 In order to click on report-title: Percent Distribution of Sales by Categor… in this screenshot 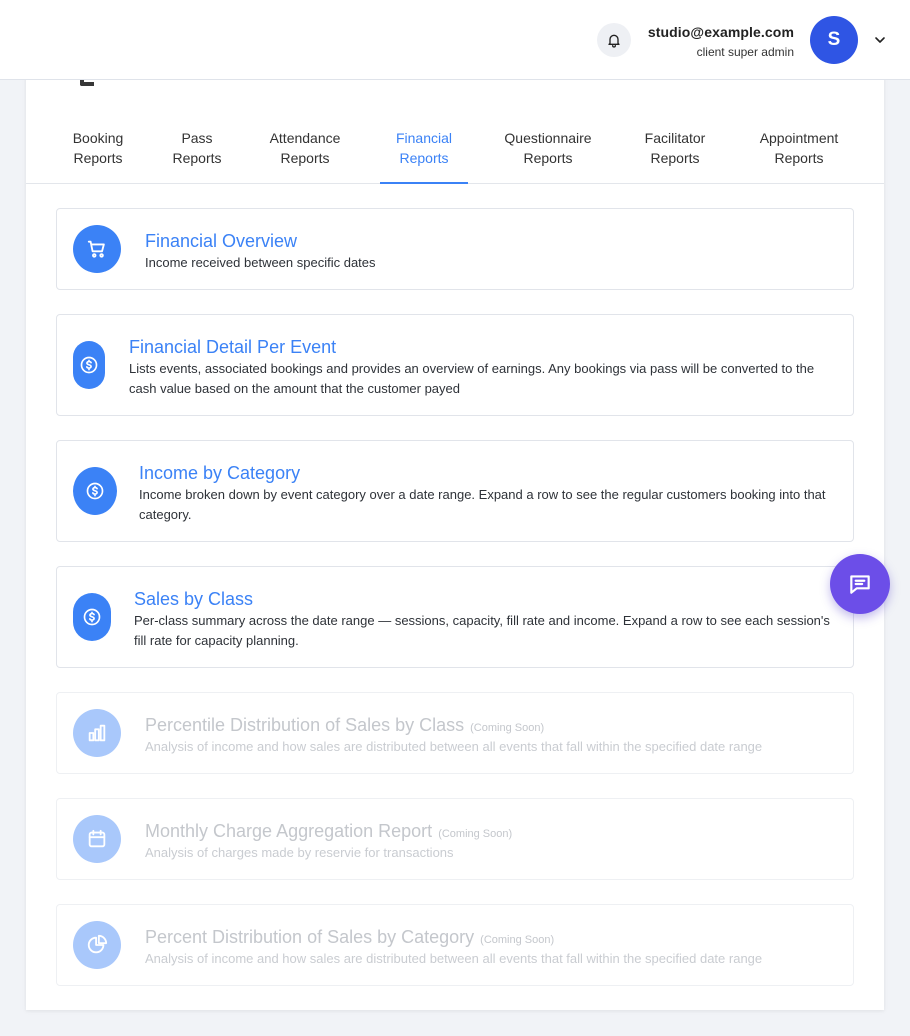, I will do `click(349, 937)`.